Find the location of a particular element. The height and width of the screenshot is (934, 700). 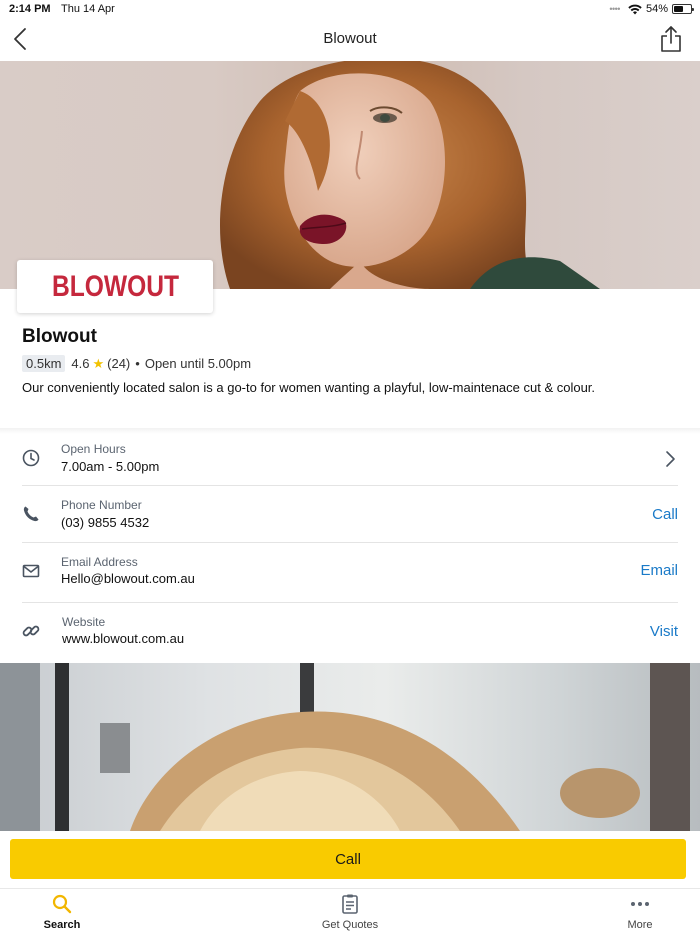

business-logo-card: BLOWOUT is located at coordinates (115, 286).